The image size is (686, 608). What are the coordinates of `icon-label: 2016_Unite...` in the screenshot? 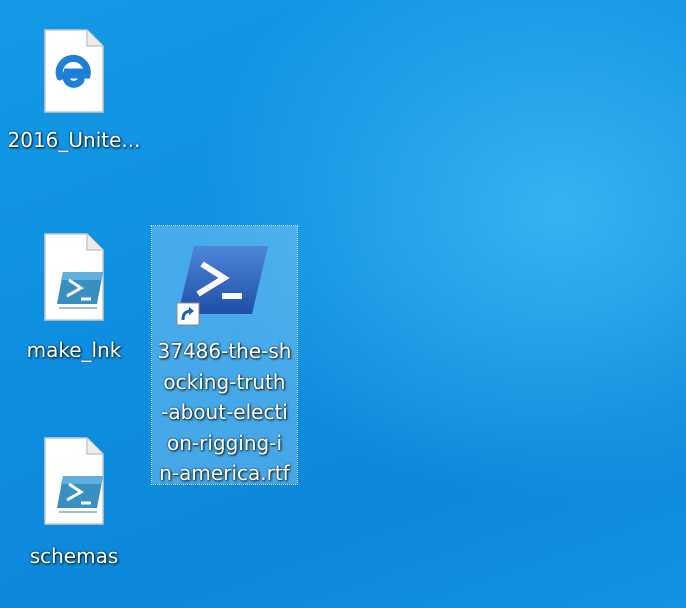 It's located at (74, 140).